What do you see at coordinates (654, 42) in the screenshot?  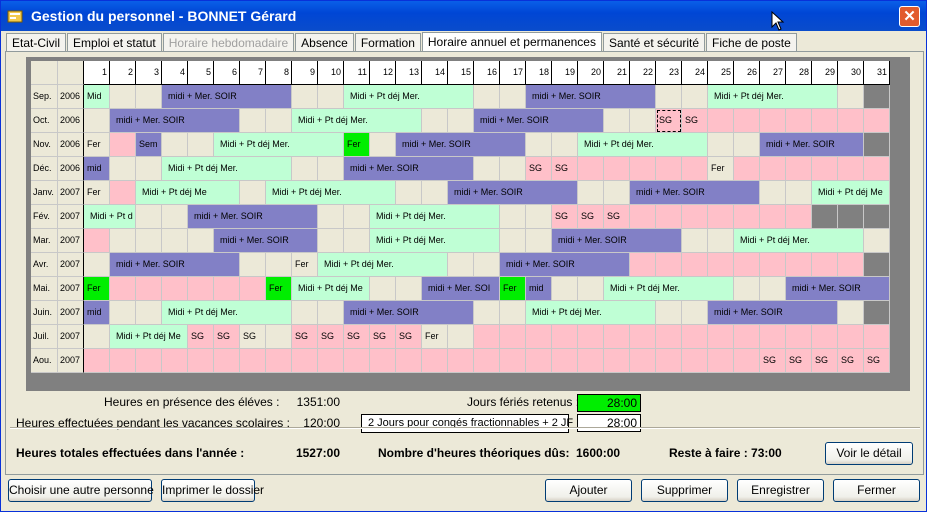 I see `tab-7: Santé et sécurité` at bounding box center [654, 42].